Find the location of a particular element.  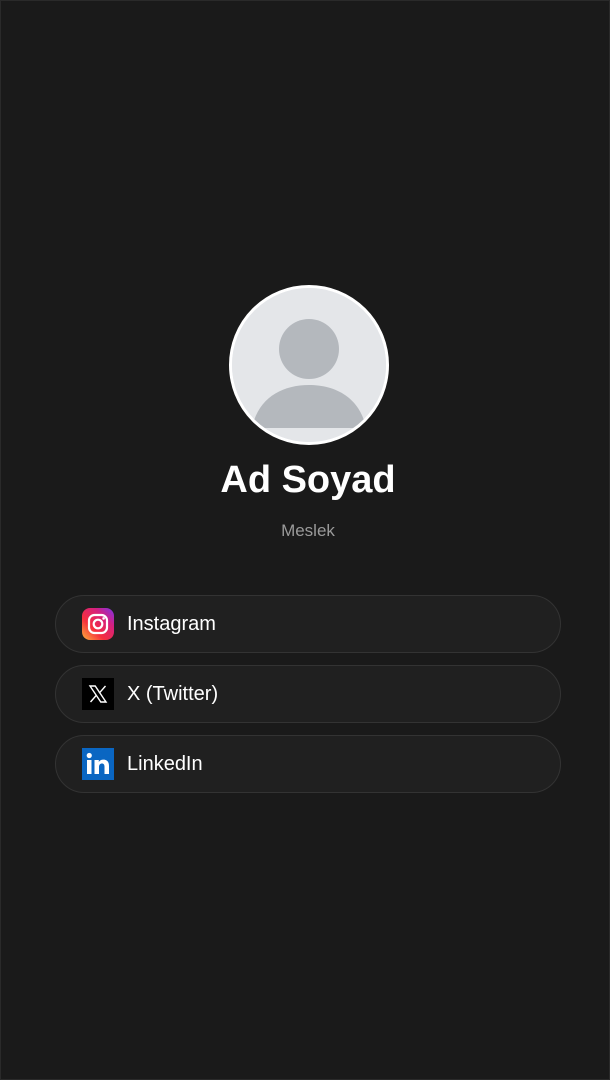

default-user-avatar-icon is located at coordinates (309, 365).